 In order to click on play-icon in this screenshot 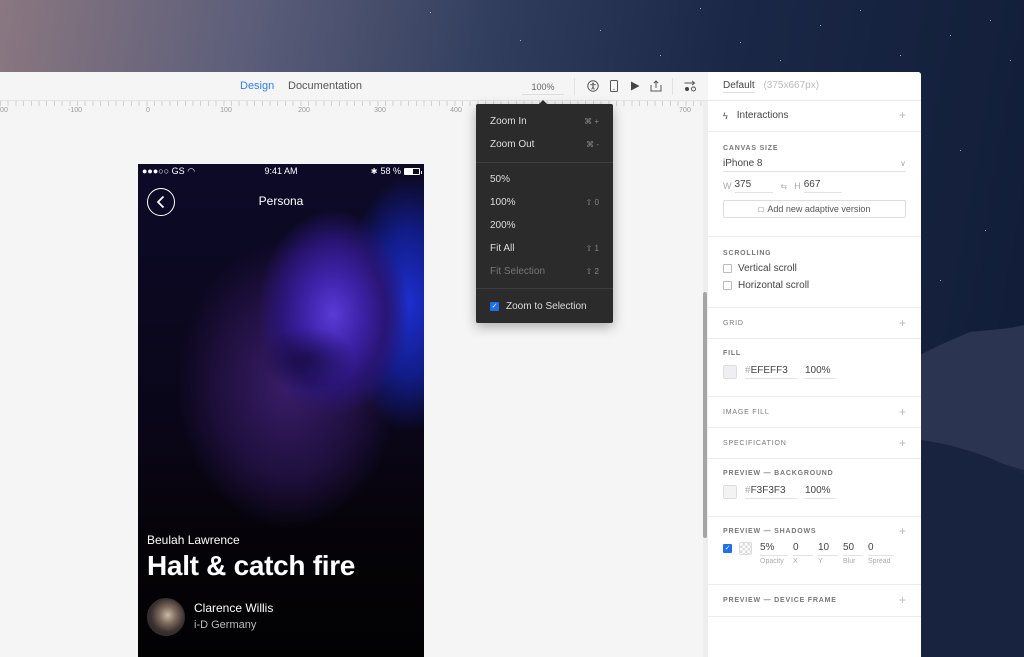, I will do `click(635, 86)`.